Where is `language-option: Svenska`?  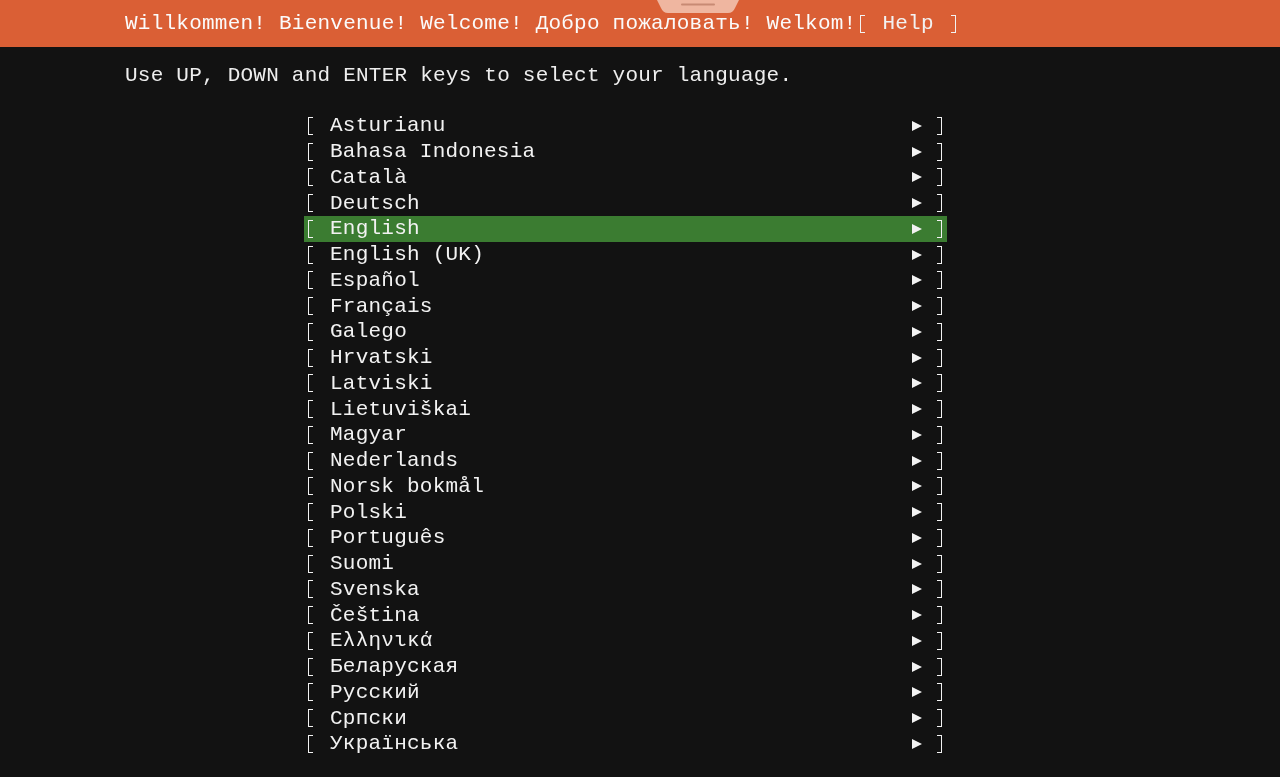 language-option: Svenska is located at coordinates (625, 589).